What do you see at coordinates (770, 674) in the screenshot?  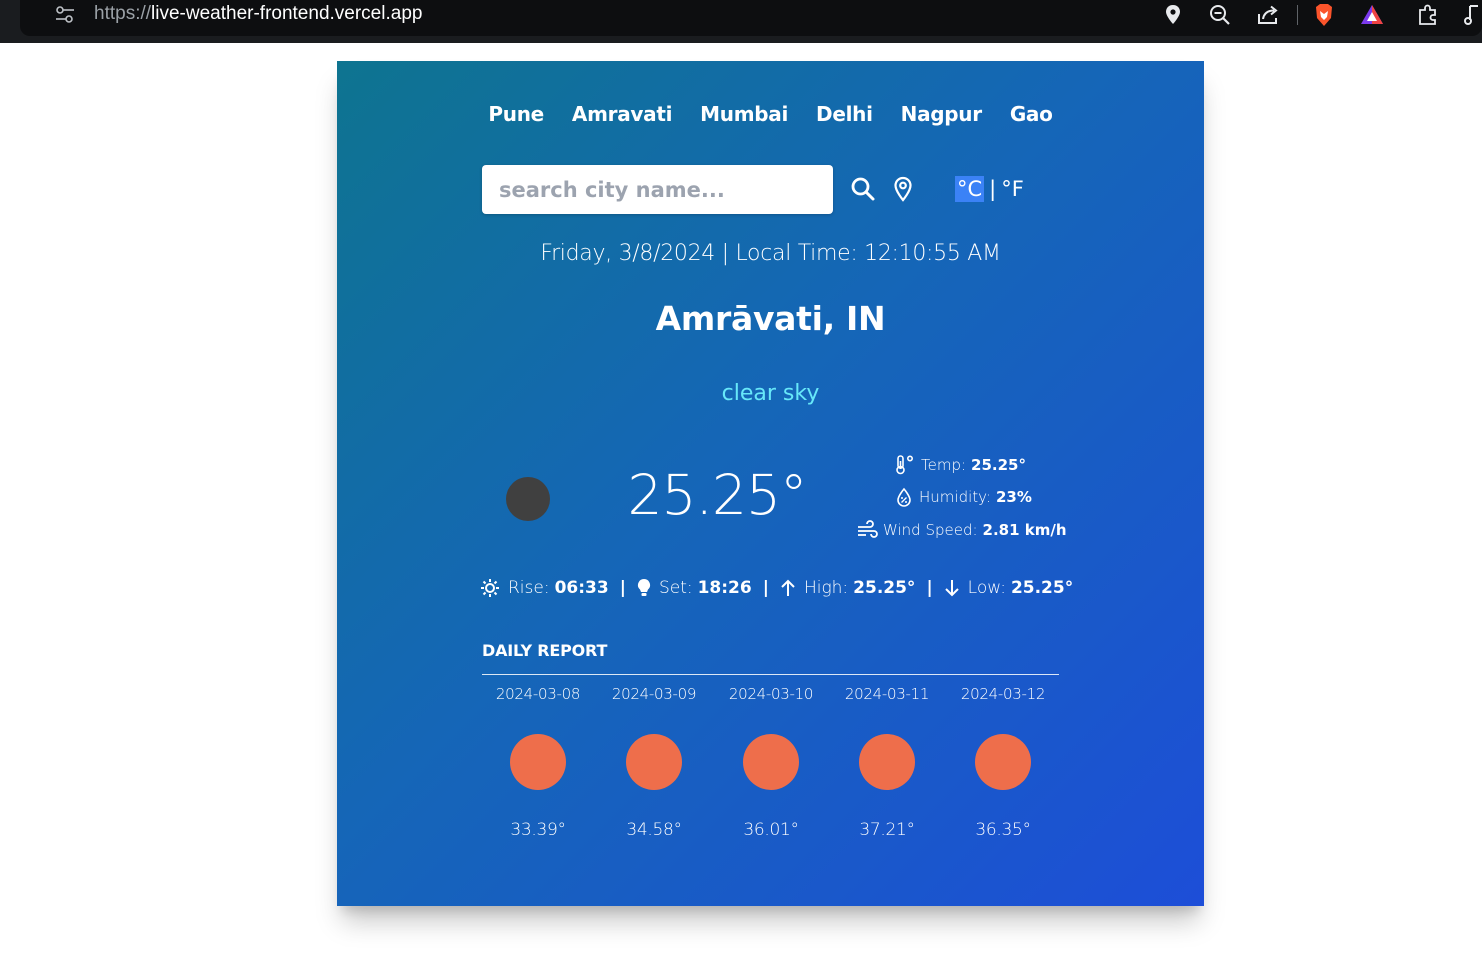 I see `daily-divider` at bounding box center [770, 674].